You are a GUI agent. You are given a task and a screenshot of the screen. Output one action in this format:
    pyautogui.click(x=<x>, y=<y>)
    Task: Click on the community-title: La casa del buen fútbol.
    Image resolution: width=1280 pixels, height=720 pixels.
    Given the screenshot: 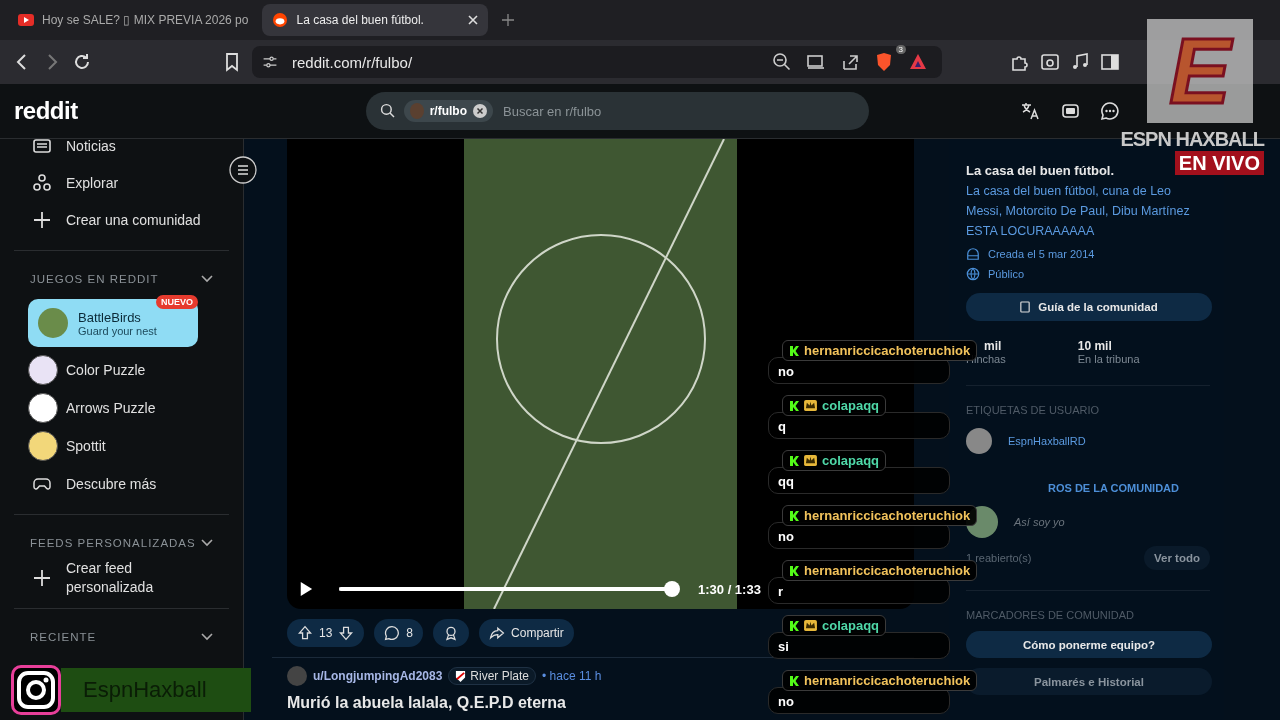 What is the action you would take?
    pyautogui.click(x=1040, y=170)
    